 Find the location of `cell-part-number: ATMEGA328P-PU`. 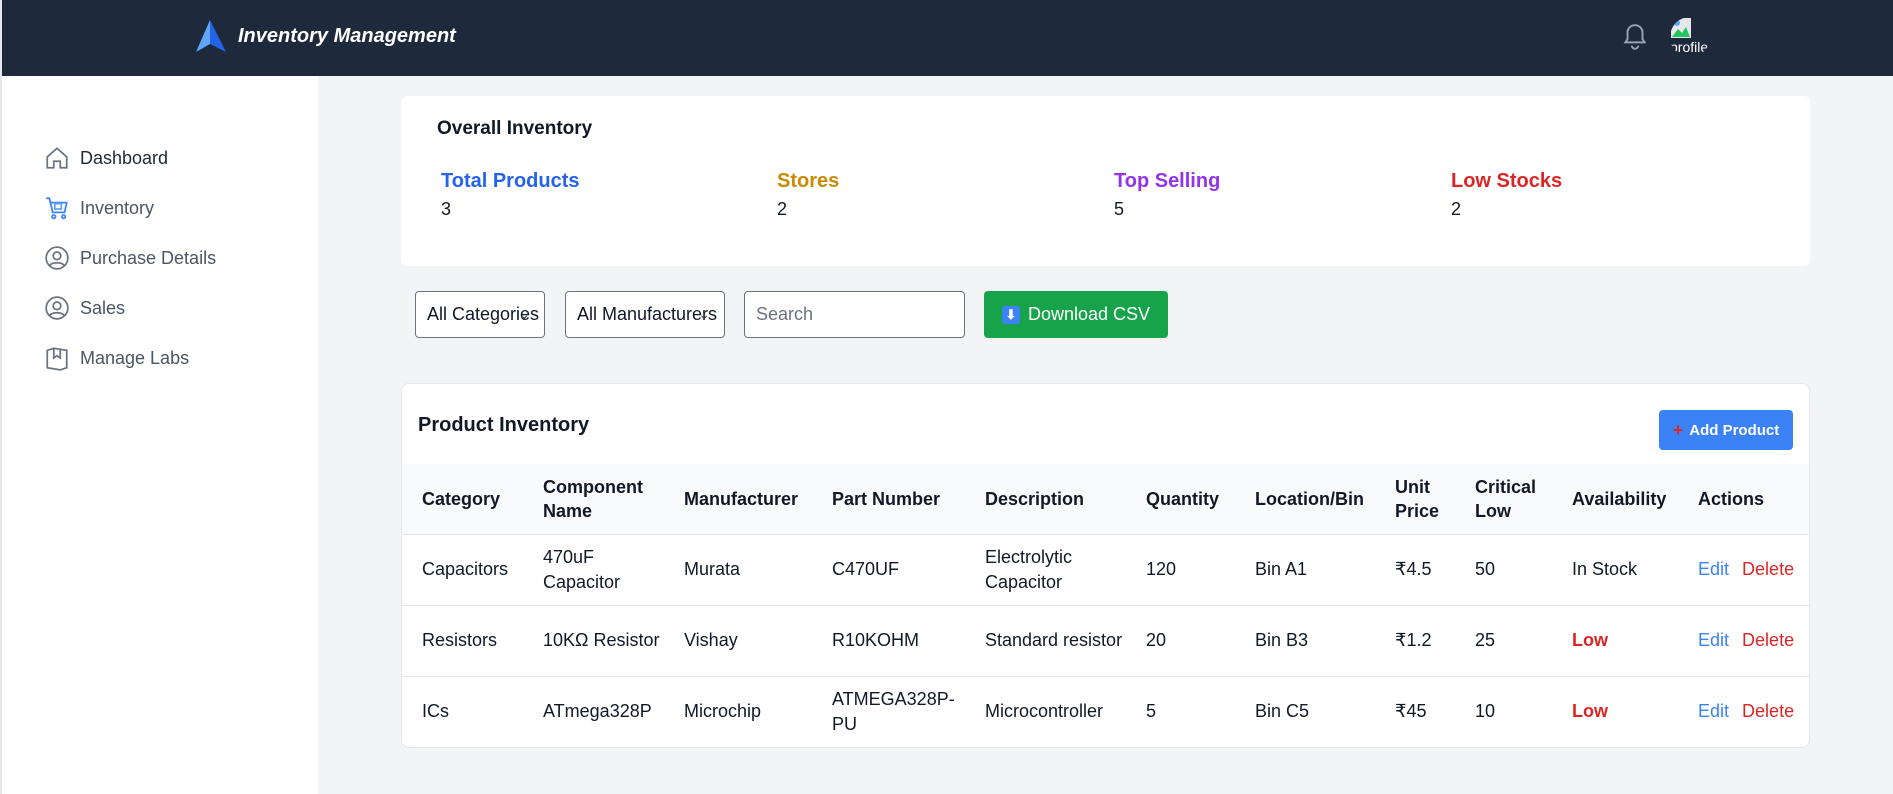

cell-part-number: ATMEGA328P-PU is located at coordinates (893, 711).